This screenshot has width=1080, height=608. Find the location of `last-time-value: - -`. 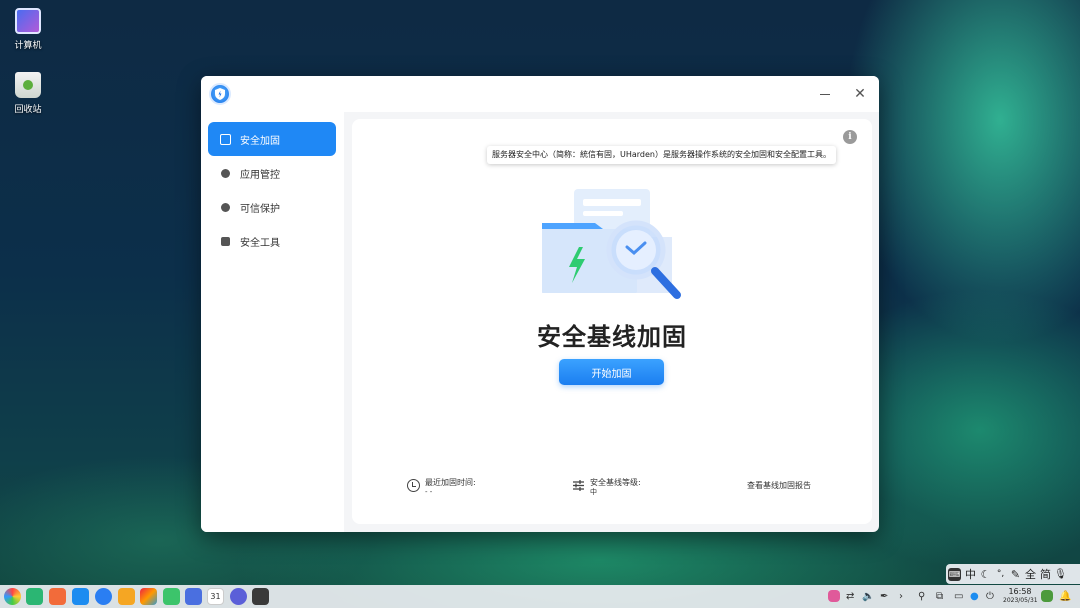

last-time-value: - - is located at coordinates (429, 492).